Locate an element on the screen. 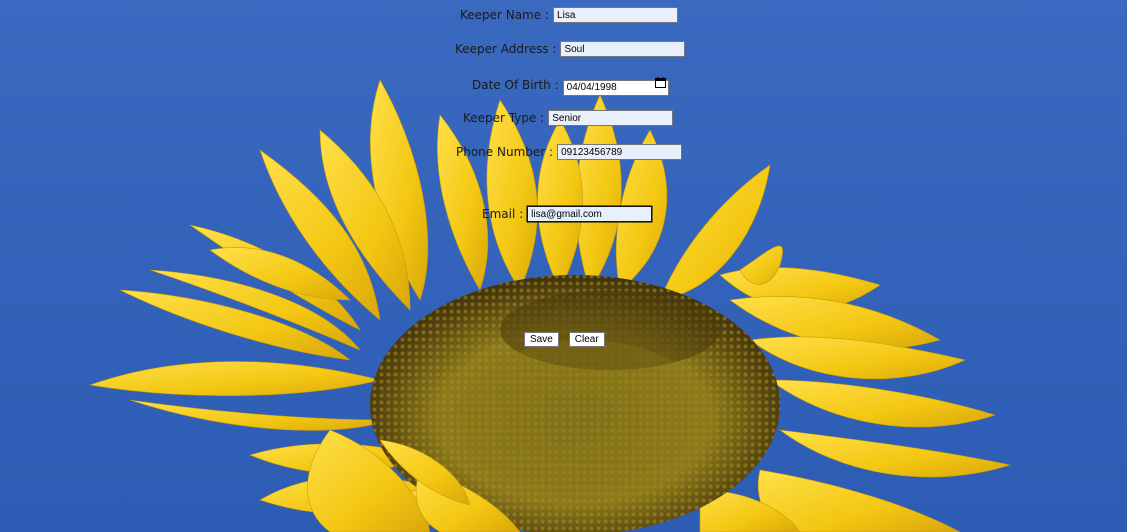 Image resolution: width=1127 pixels, height=532 pixels. email-row: Email : is located at coordinates (567, 214).